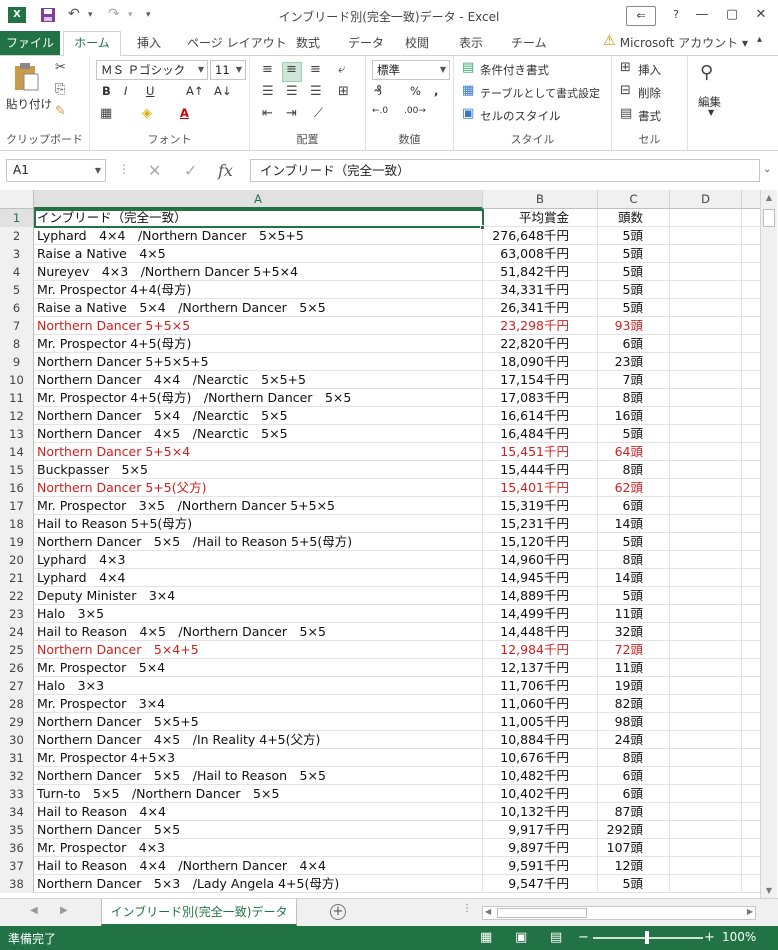 The image size is (778, 950). I want to click on column-header-b: B, so click(540, 199).